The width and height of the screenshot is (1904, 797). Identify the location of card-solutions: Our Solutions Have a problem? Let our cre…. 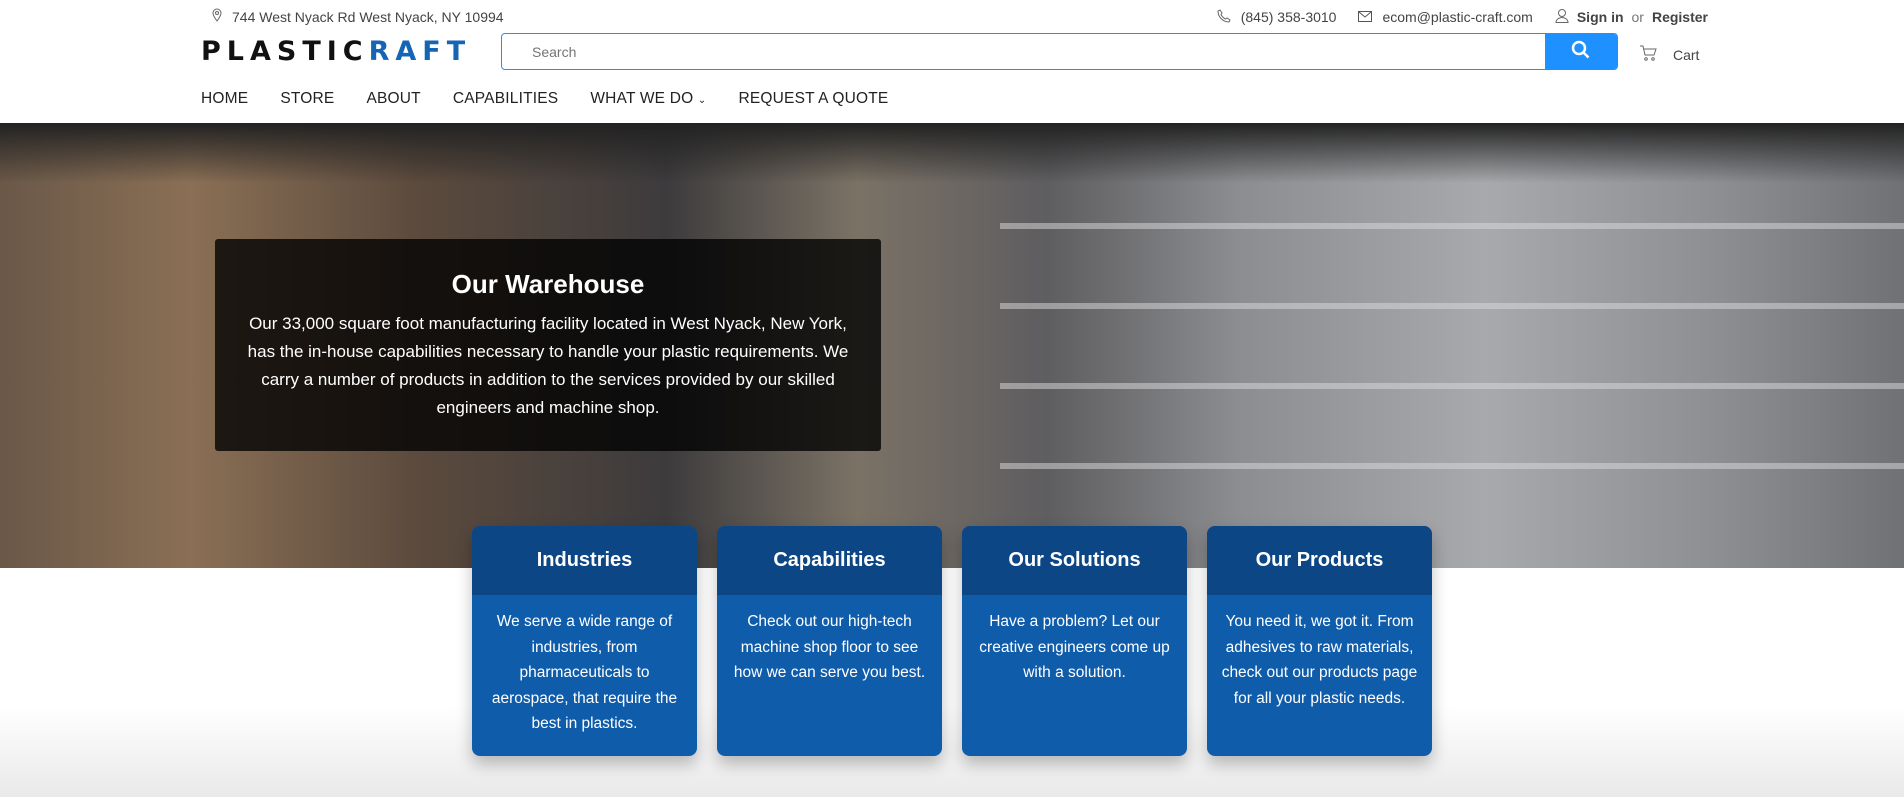
(1074, 641).